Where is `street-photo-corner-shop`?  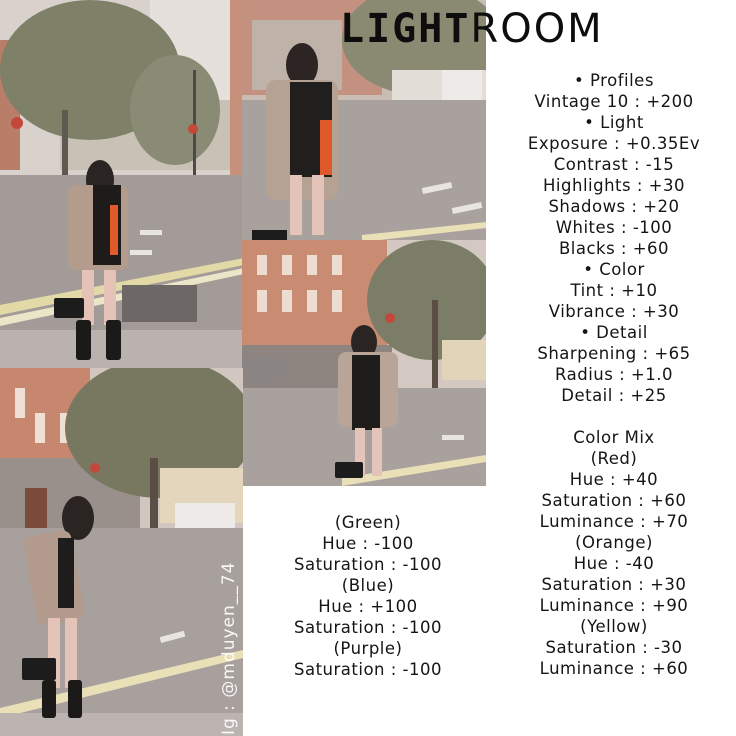
street-photo-corner-shop is located at coordinates (364, 363).